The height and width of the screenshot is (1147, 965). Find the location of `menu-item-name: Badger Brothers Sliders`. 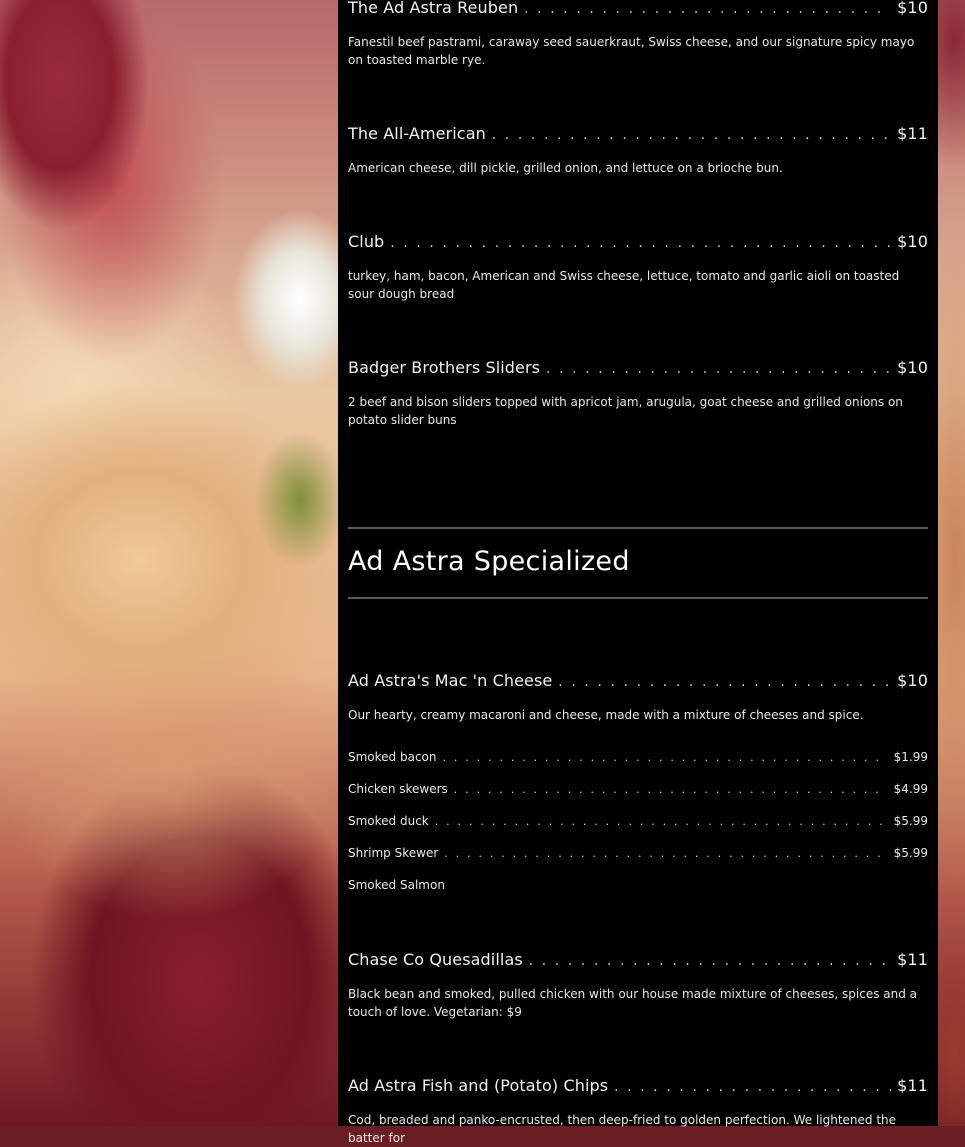

menu-item-name: Badger Brothers Sliders is located at coordinates (444, 367).